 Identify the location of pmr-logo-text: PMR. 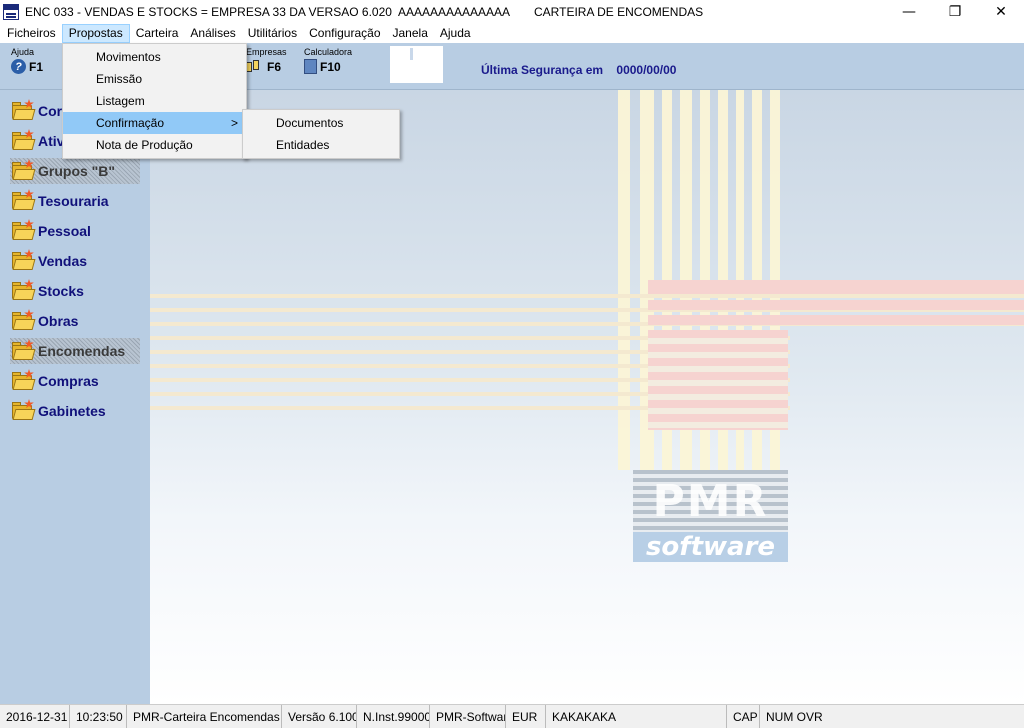
(710, 501).